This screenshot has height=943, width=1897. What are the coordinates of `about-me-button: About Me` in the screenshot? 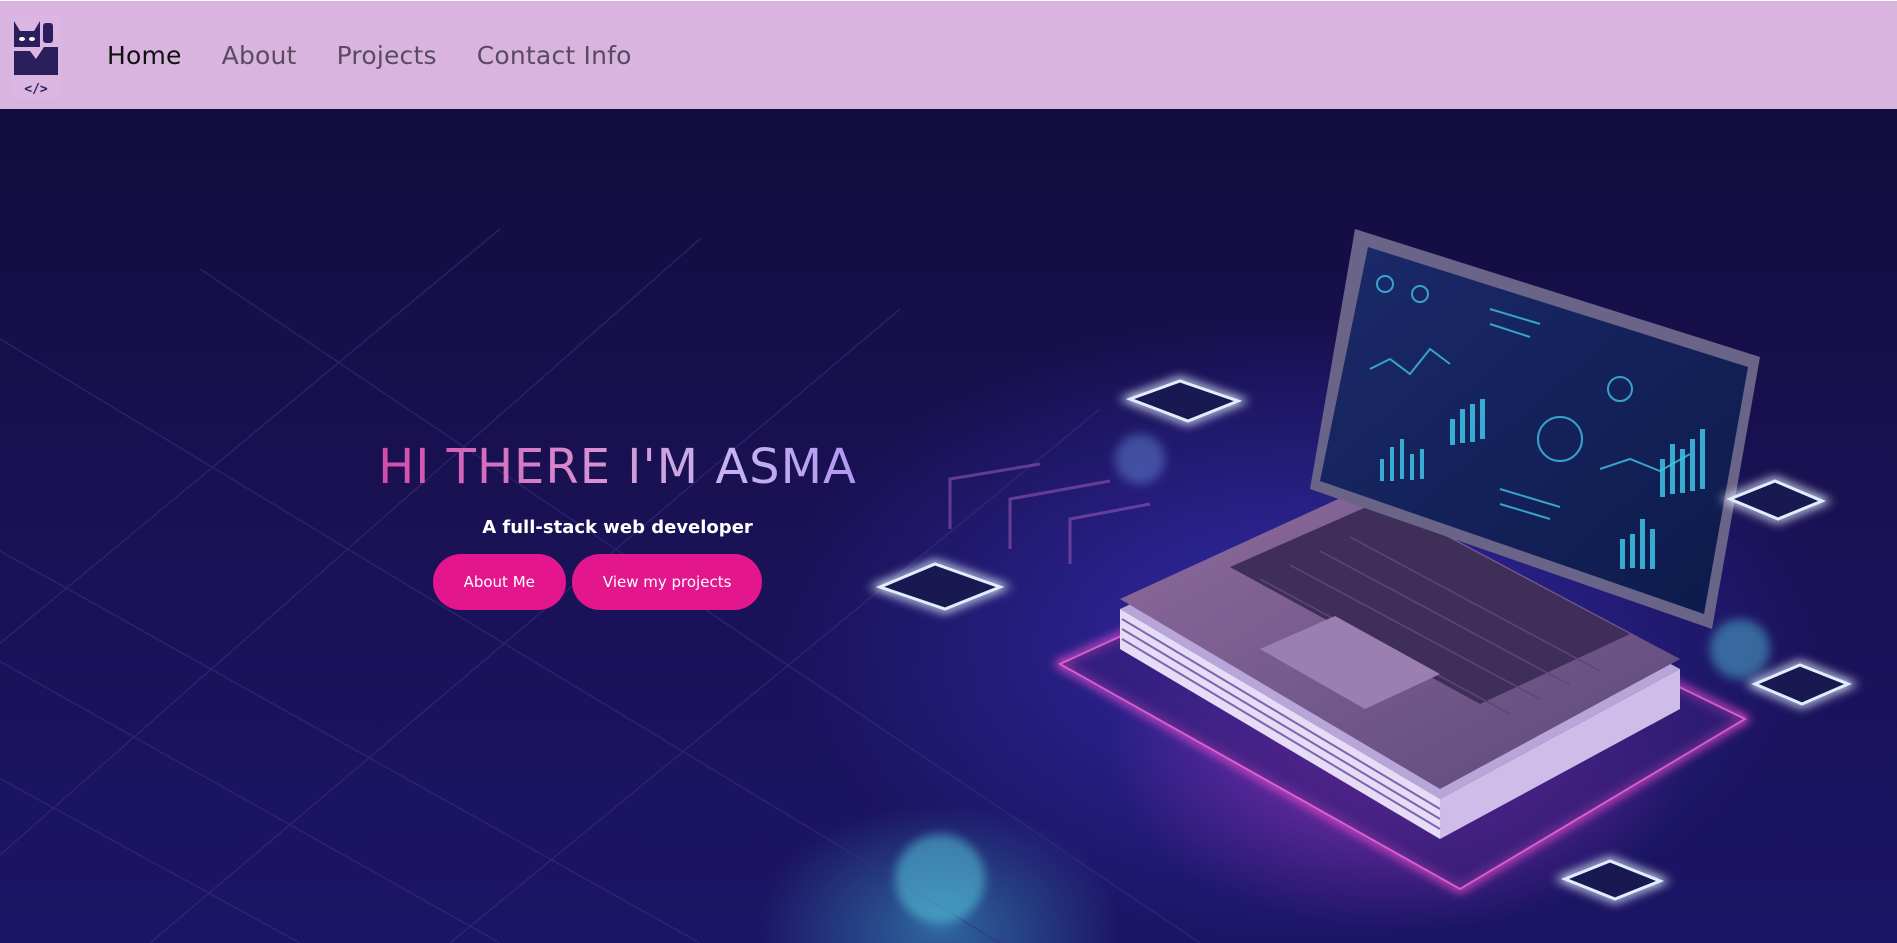 It's located at (499, 582).